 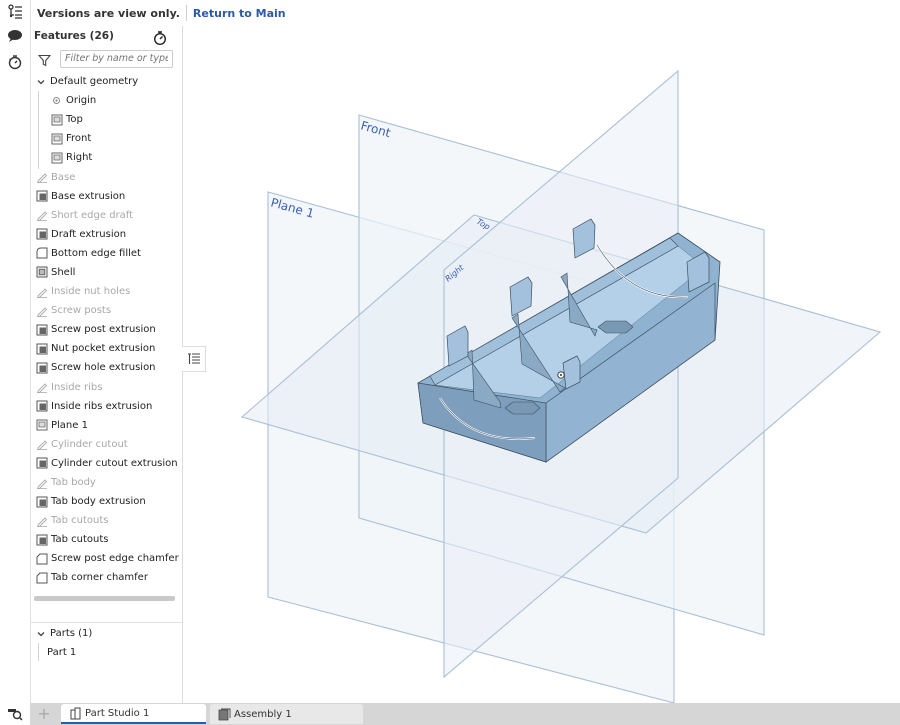 I want to click on feature-item: Tab corner chamfer, so click(x=106, y=577).